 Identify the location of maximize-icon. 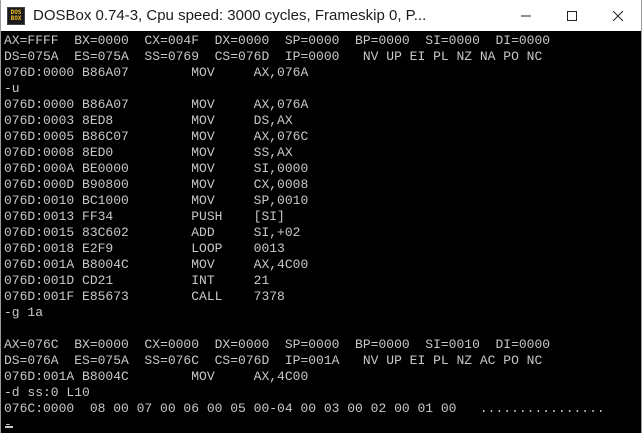
(572, 15).